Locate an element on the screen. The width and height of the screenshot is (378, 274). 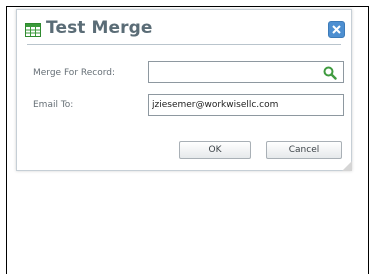
merge-for-record-field is located at coordinates (246, 72).